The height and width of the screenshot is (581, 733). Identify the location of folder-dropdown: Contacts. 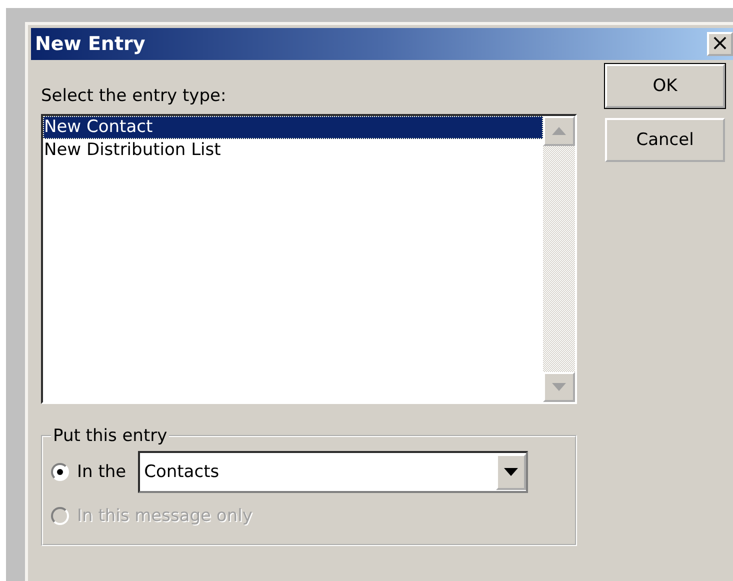
(333, 472).